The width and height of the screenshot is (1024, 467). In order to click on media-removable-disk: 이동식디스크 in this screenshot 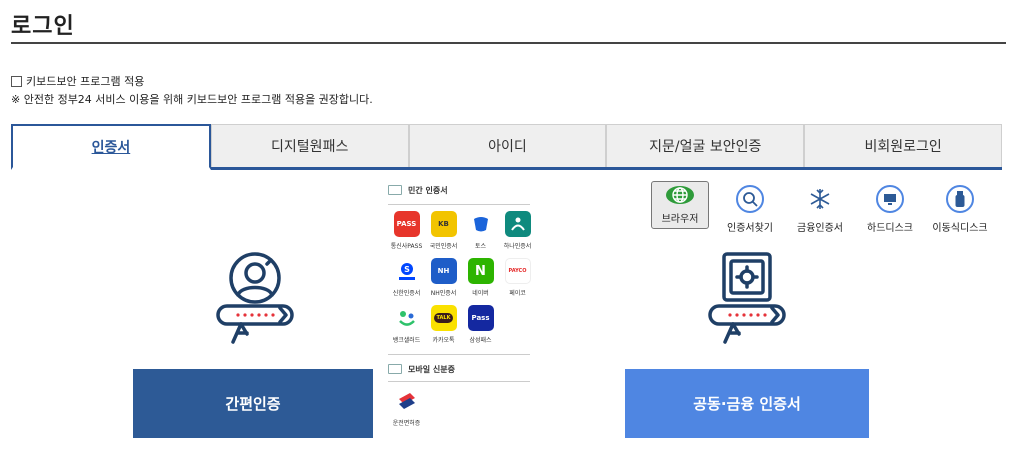, I will do `click(960, 209)`.